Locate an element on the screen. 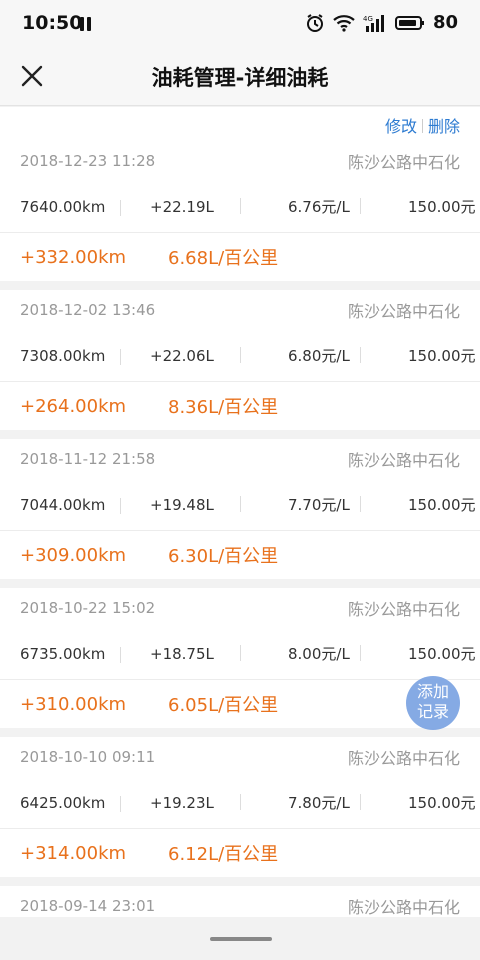 This screenshot has height=960, width=480. record-consumption: 6.30L/百公里 is located at coordinates (223, 556).